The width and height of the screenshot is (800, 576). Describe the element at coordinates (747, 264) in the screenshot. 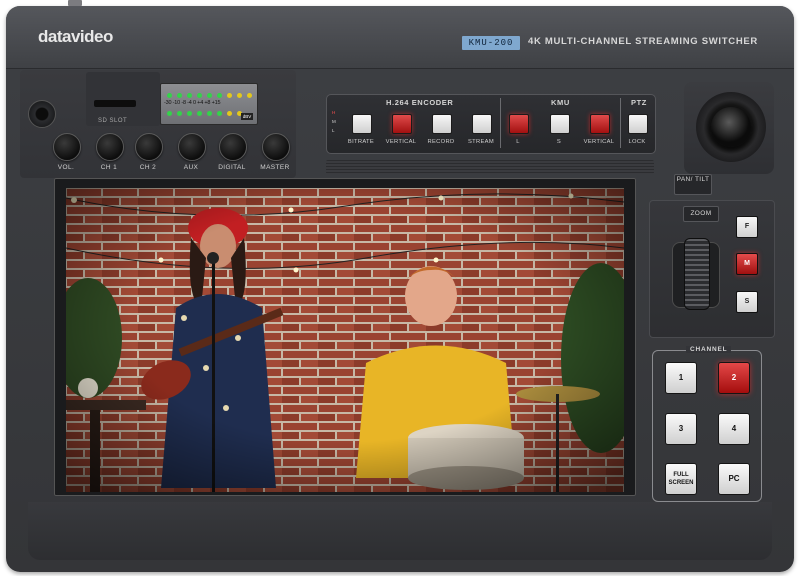

I see `speed-medium-button: M` at that location.